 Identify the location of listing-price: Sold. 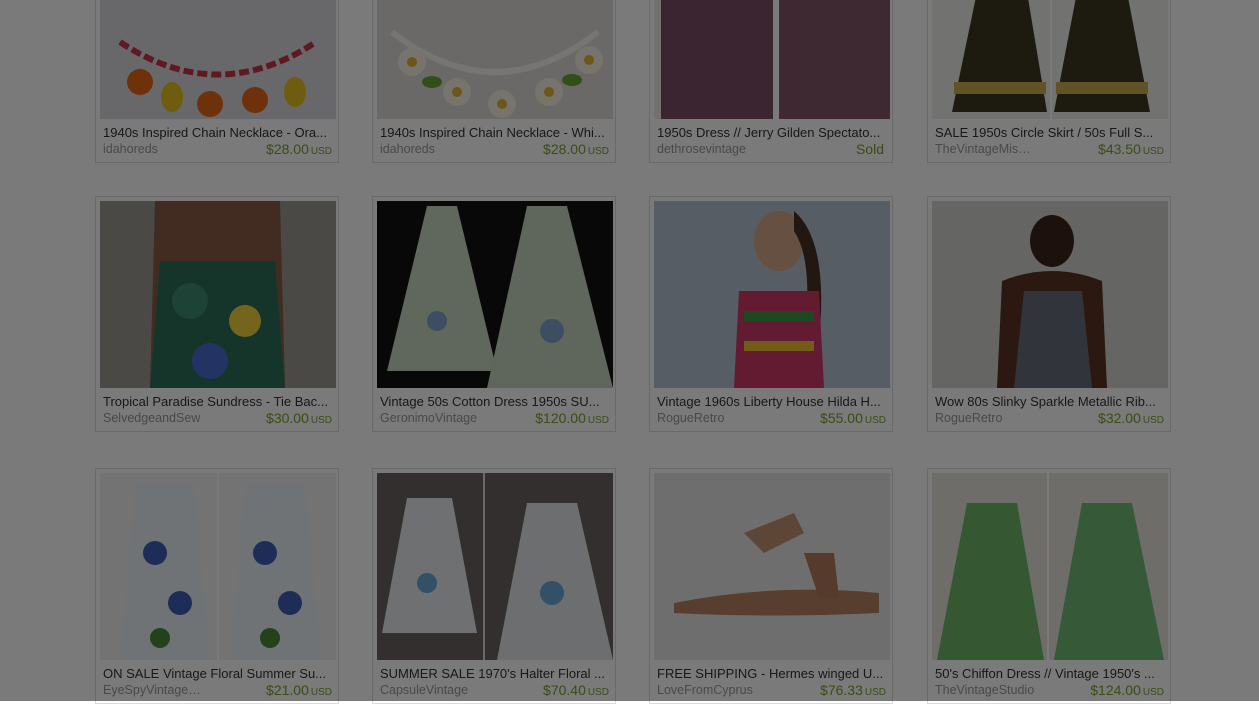
(871, 149).